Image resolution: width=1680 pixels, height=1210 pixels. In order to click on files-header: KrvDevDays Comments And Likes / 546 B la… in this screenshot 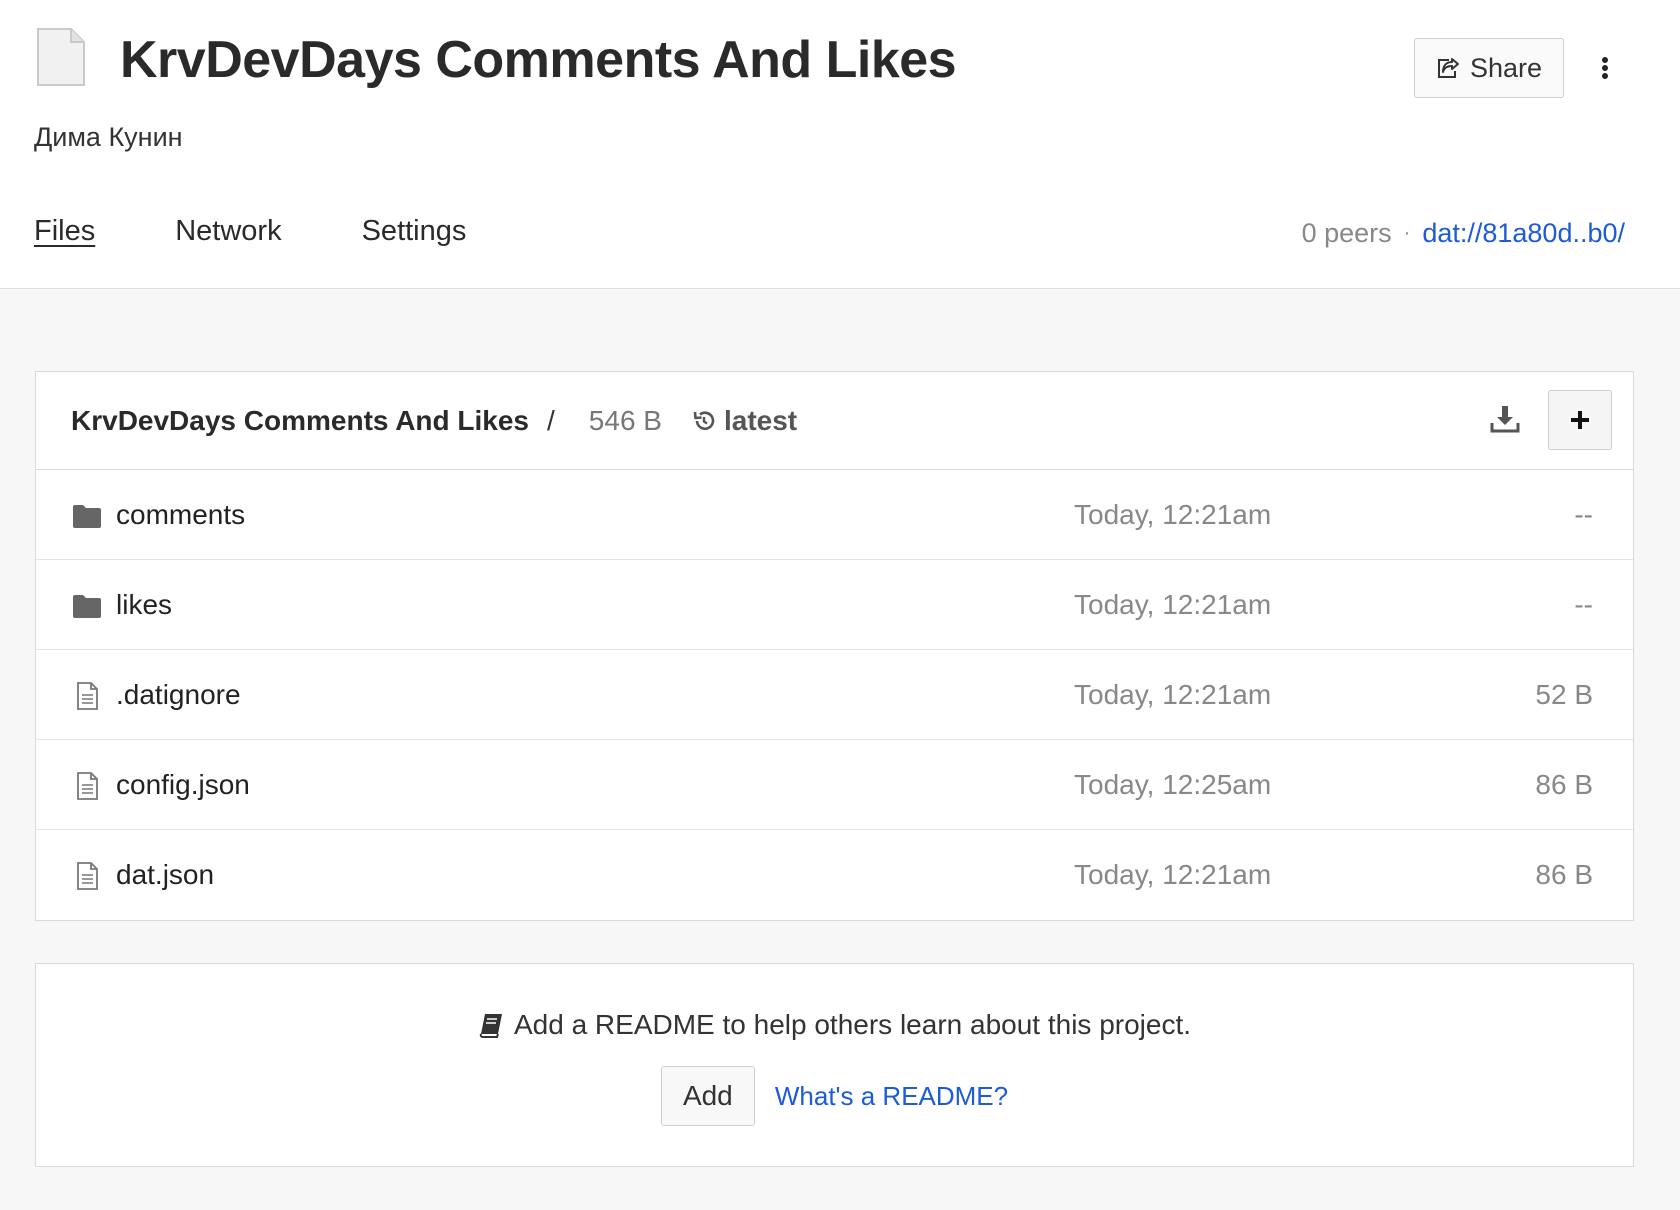, I will do `click(834, 421)`.